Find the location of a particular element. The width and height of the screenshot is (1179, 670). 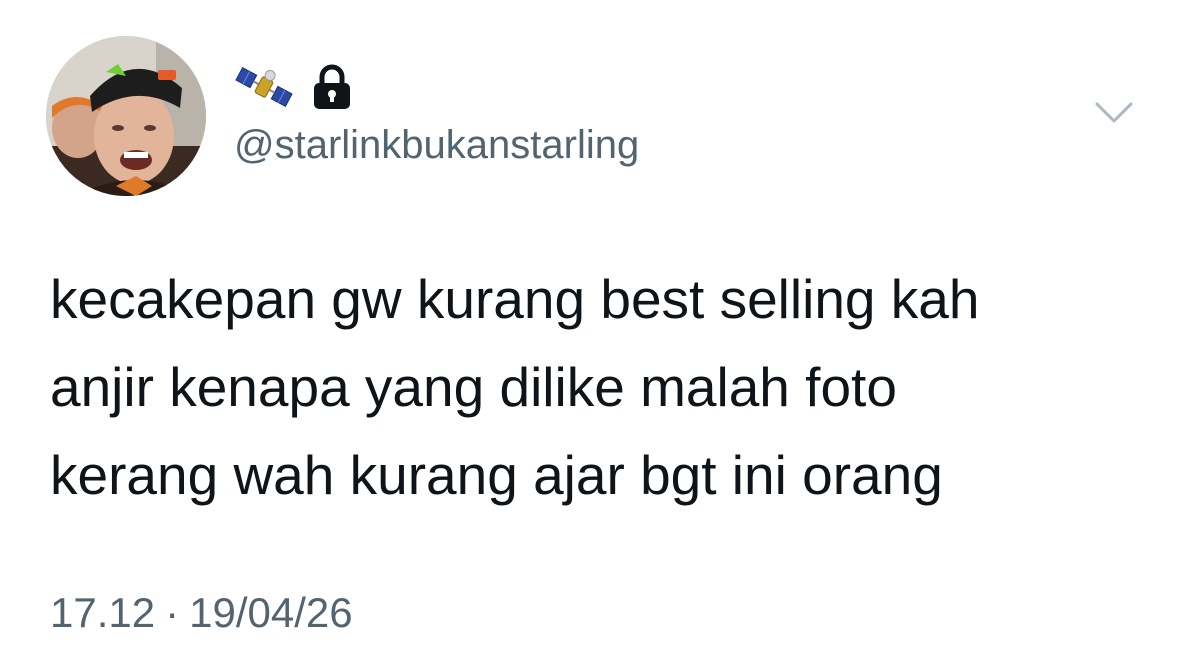

tweet-text-line: kerang wah kurang ajar bgt ini orang is located at coordinates (496, 475).